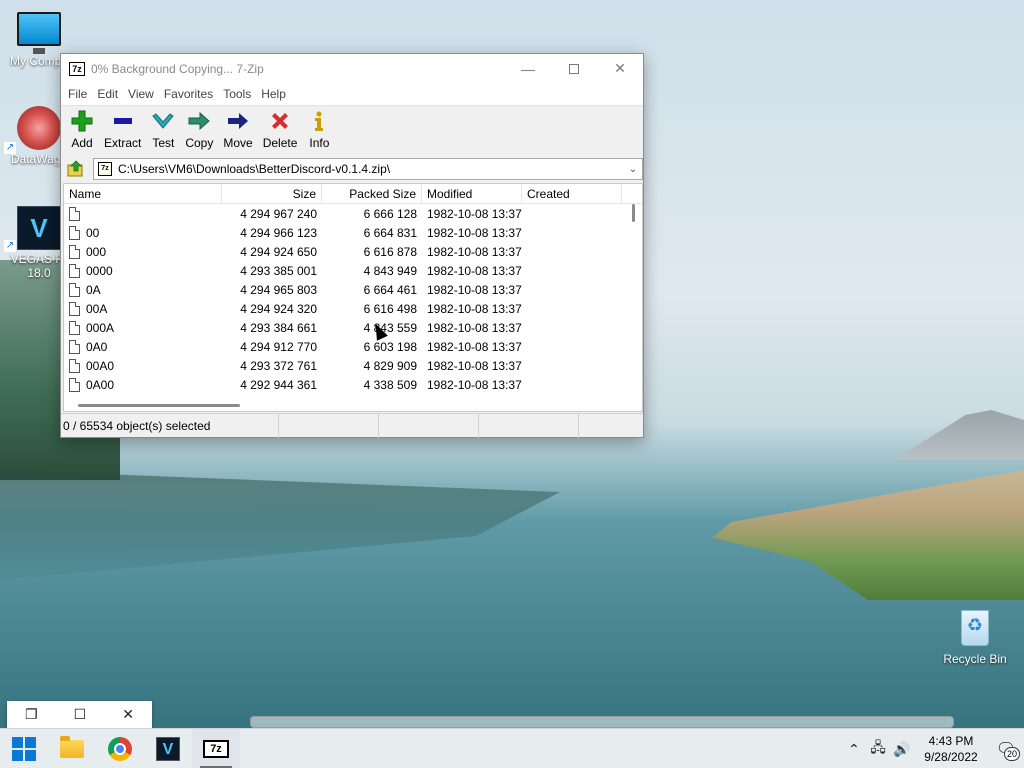 The height and width of the screenshot is (768, 1024). I want to click on move-arrow-icon, so click(238, 121).